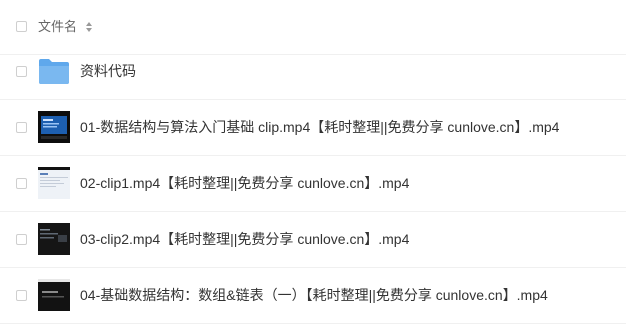 The height and width of the screenshot is (324, 626). What do you see at coordinates (54, 71) in the screenshot?
I see `folder-icon` at bounding box center [54, 71].